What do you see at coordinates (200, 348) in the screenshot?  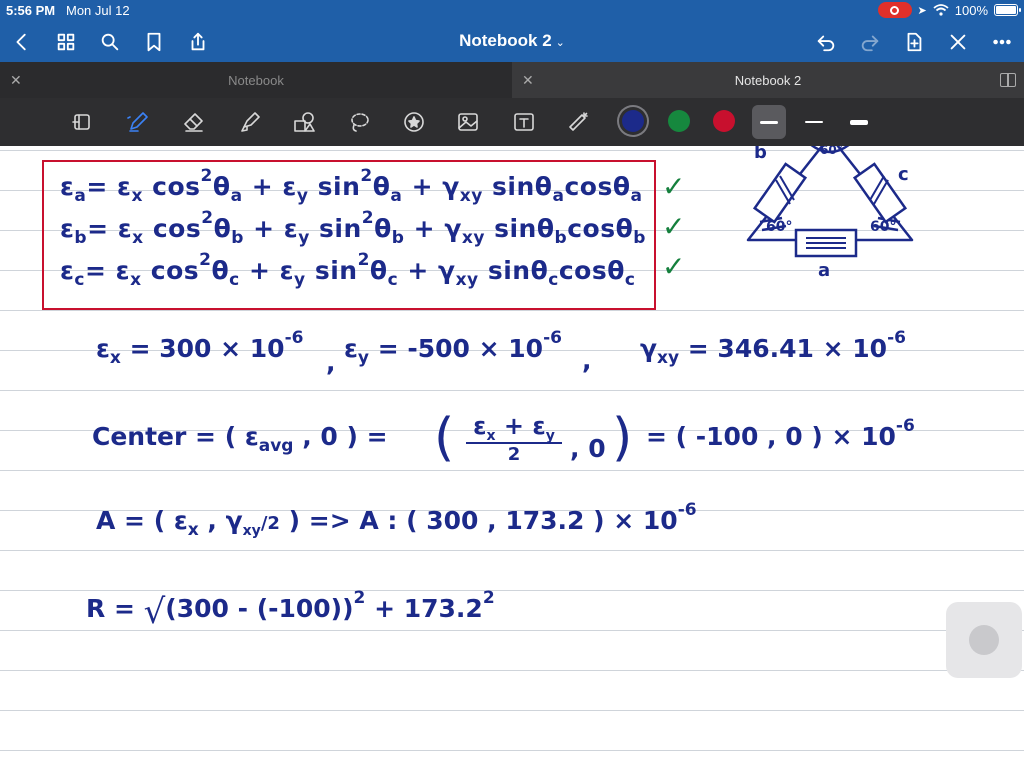 I see `strain-ex: εx = 300 × 10-6` at bounding box center [200, 348].